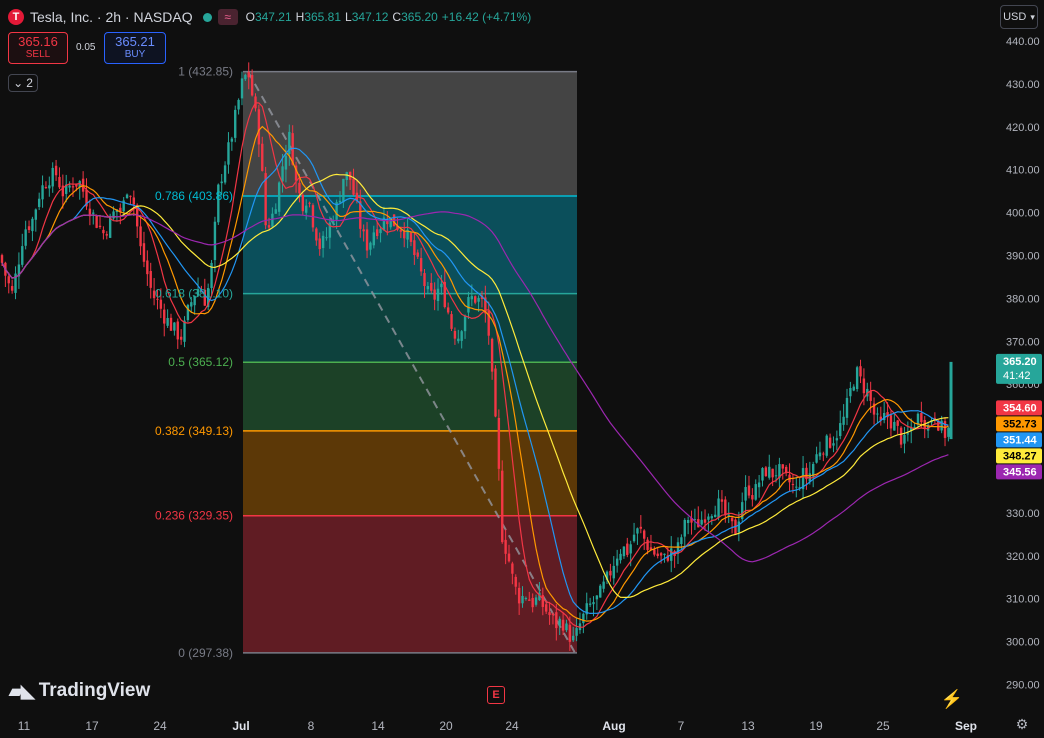  What do you see at coordinates (38, 48) in the screenshot?
I see `sell-button: 365.16 SELL` at bounding box center [38, 48].